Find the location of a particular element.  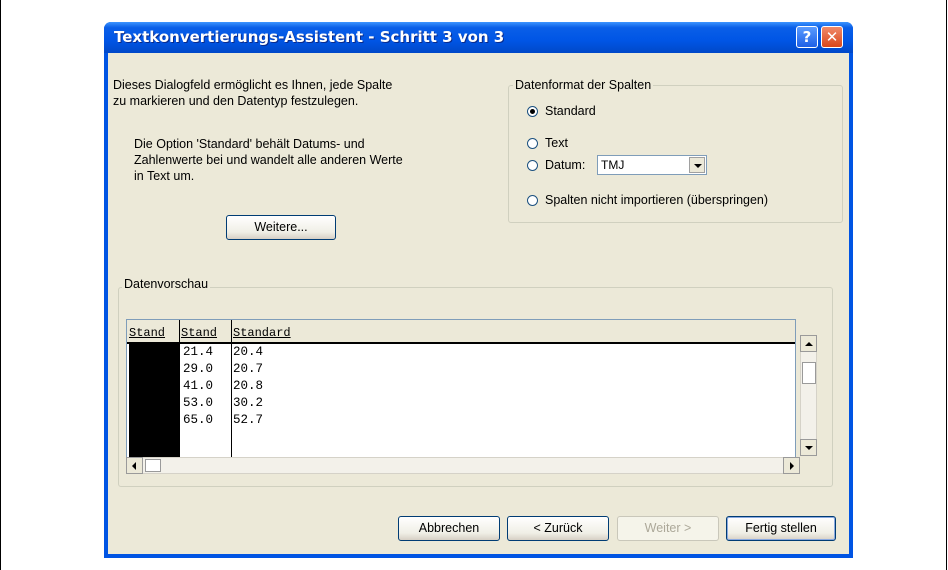

radio-standard-label: Standard is located at coordinates (570, 111).